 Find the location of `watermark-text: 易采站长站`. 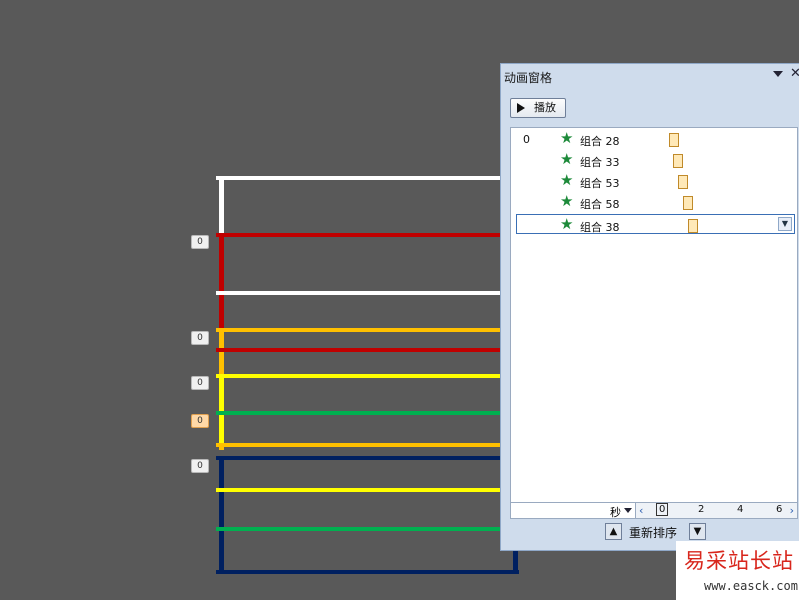

watermark-text: 易采站长站 is located at coordinates (739, 561).